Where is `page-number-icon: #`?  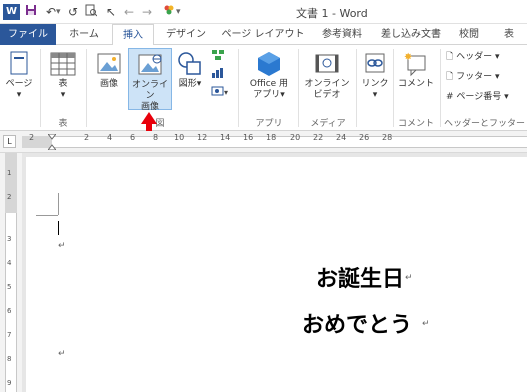
page-number-icon: # is located at coordinates (450, 97).